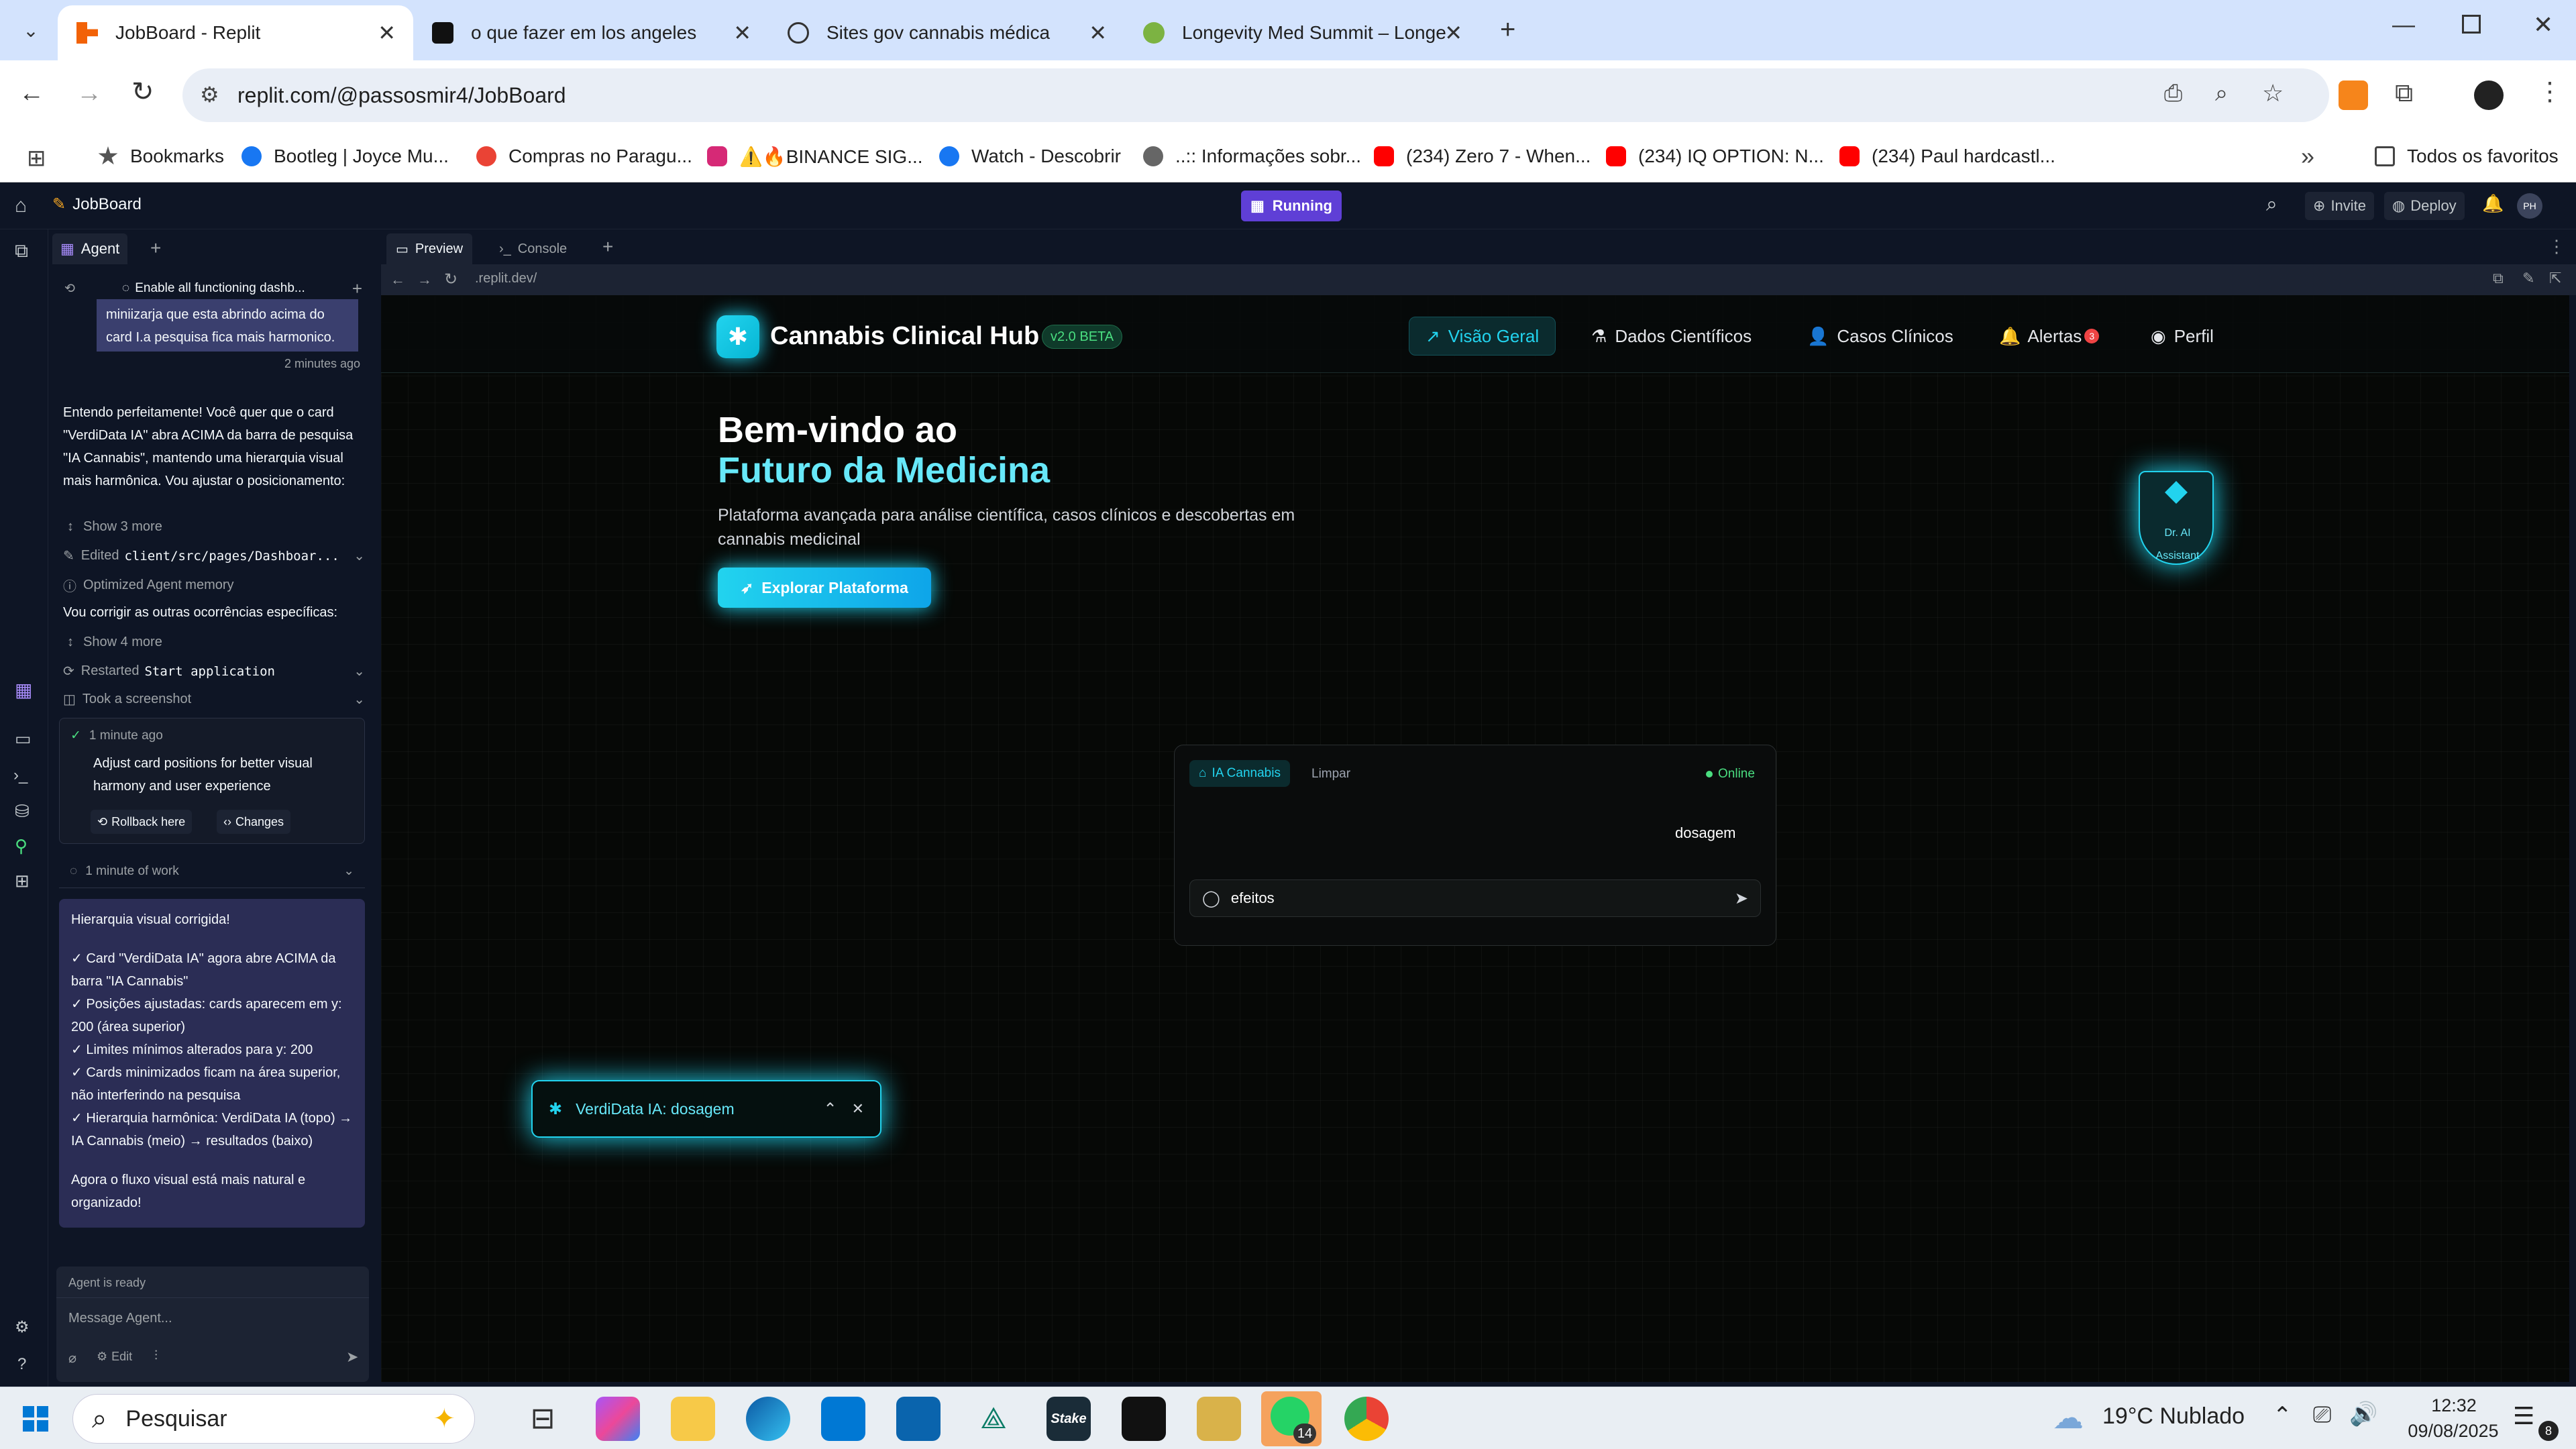 Image resolution: width=2576 pixels, height=1449 pixels. I want to click on notifications-bell-icon: 🔔, so click(2493, 203).